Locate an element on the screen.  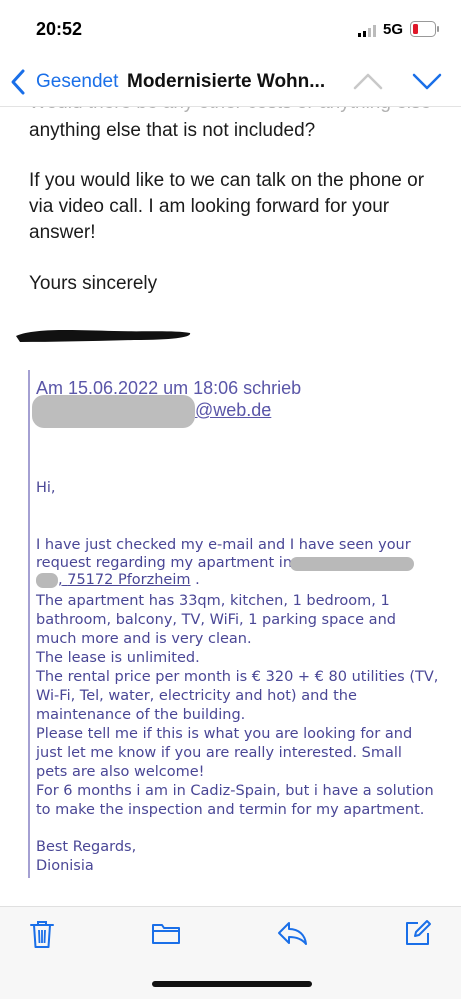
network-type: 5G is located at coordinates (393, 29).